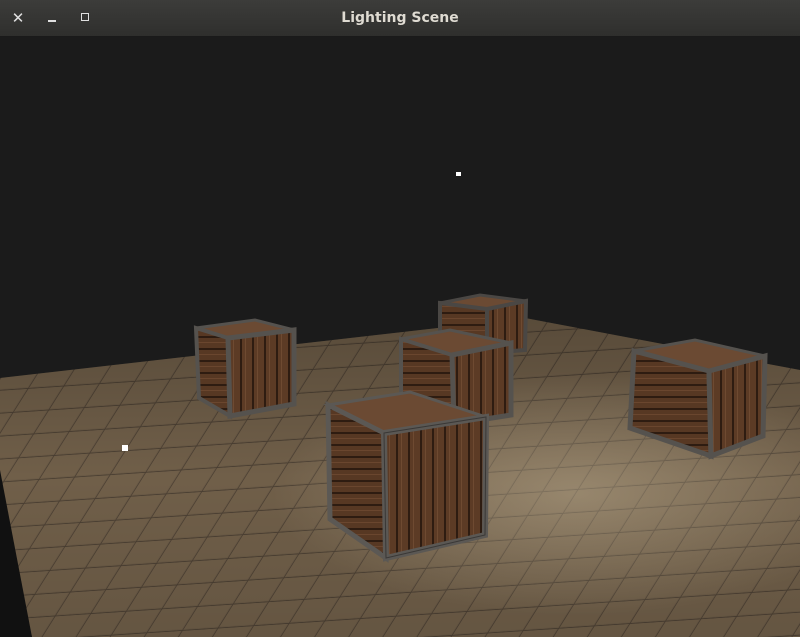 The width and height of the screenshot is (800, 637). What do you see at coordinates (52, 21) in the screenshot?
I see `minimize-icon` at bounding box center [52, 21].